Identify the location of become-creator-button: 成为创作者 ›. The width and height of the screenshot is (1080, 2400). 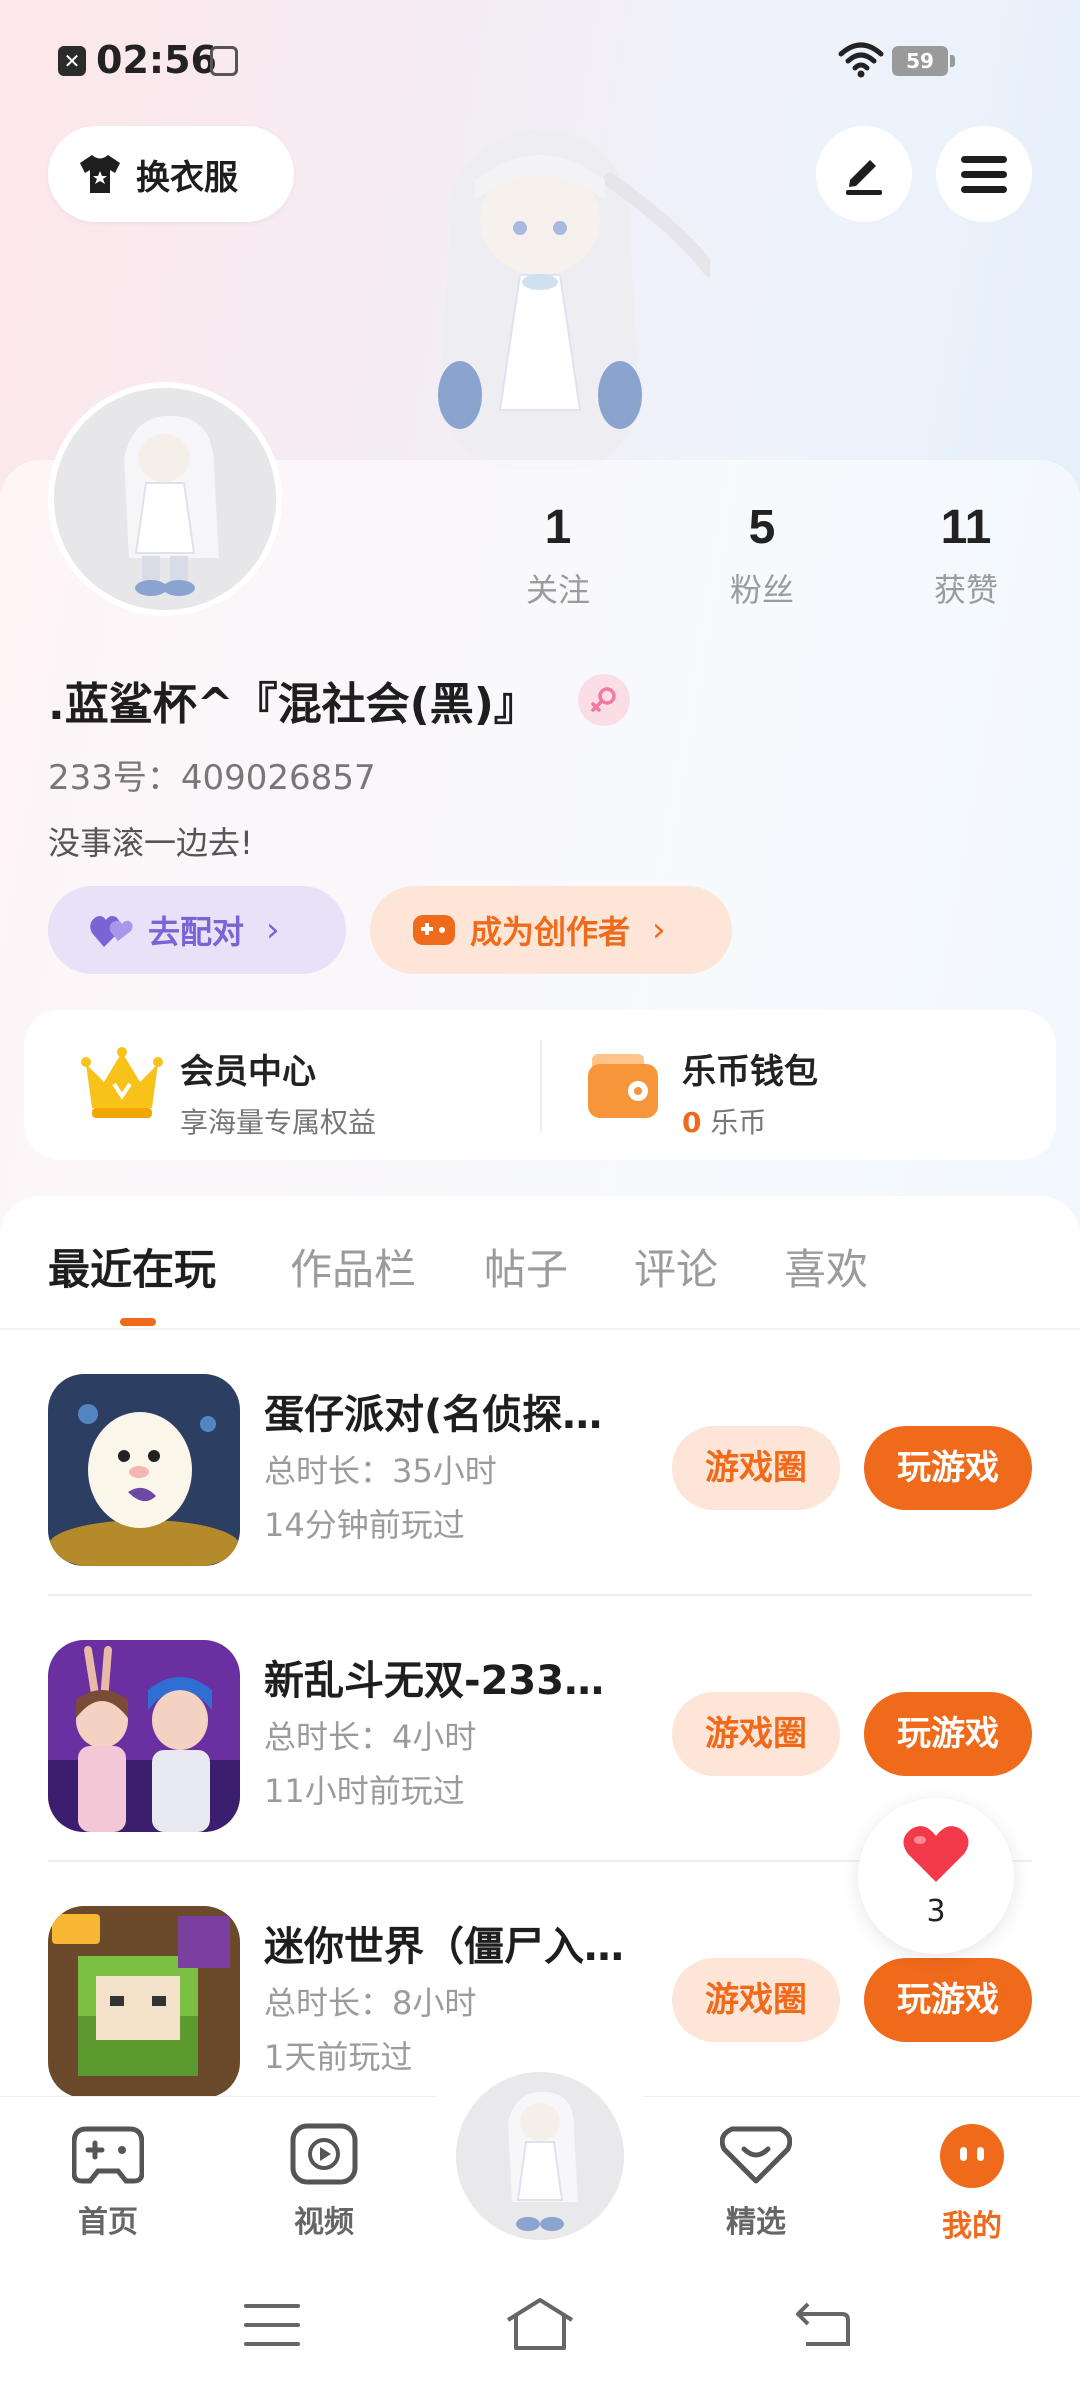
(551, 930).